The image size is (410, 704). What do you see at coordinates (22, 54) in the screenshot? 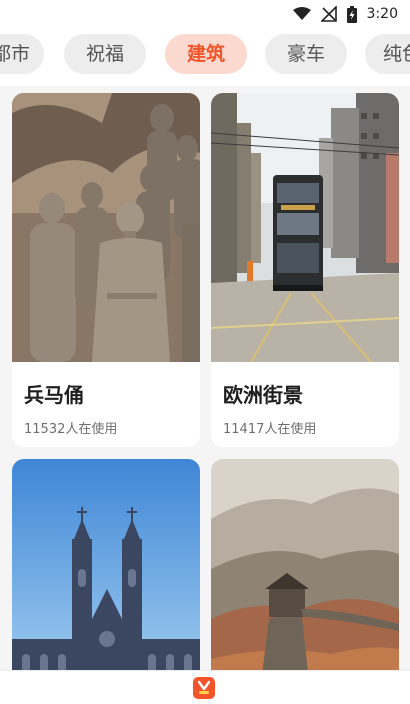
I see `tab-urban: 都市` at bounding box center [22, 54].